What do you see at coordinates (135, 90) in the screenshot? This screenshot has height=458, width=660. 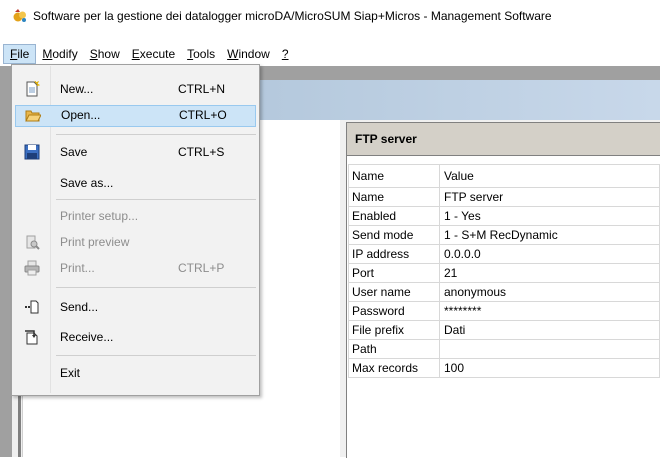 I see `menu-item-new: New... CTRL+N` at bounding box center [135, 90].